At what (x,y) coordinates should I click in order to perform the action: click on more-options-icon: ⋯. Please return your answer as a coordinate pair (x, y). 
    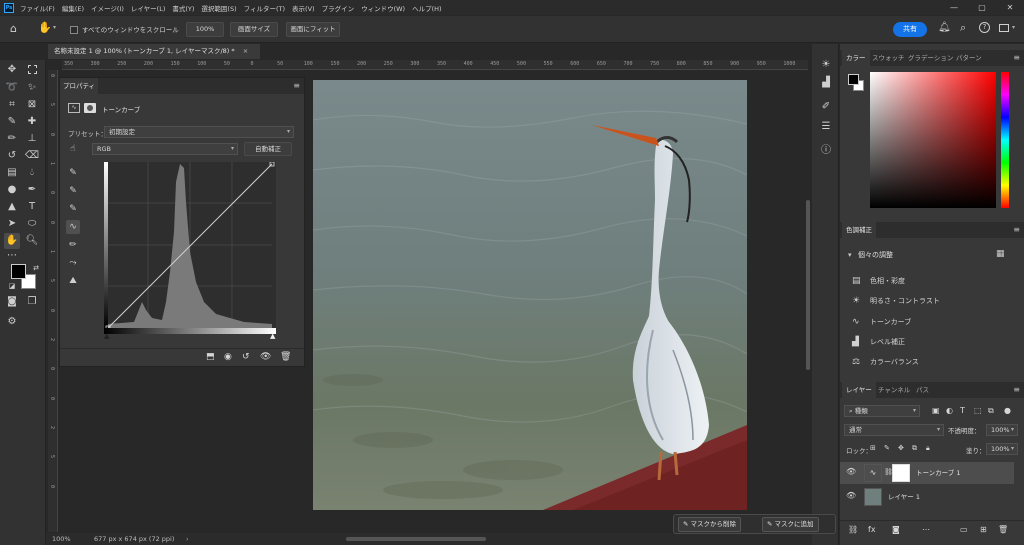
    Looking at the image, I should click on (926, 529).